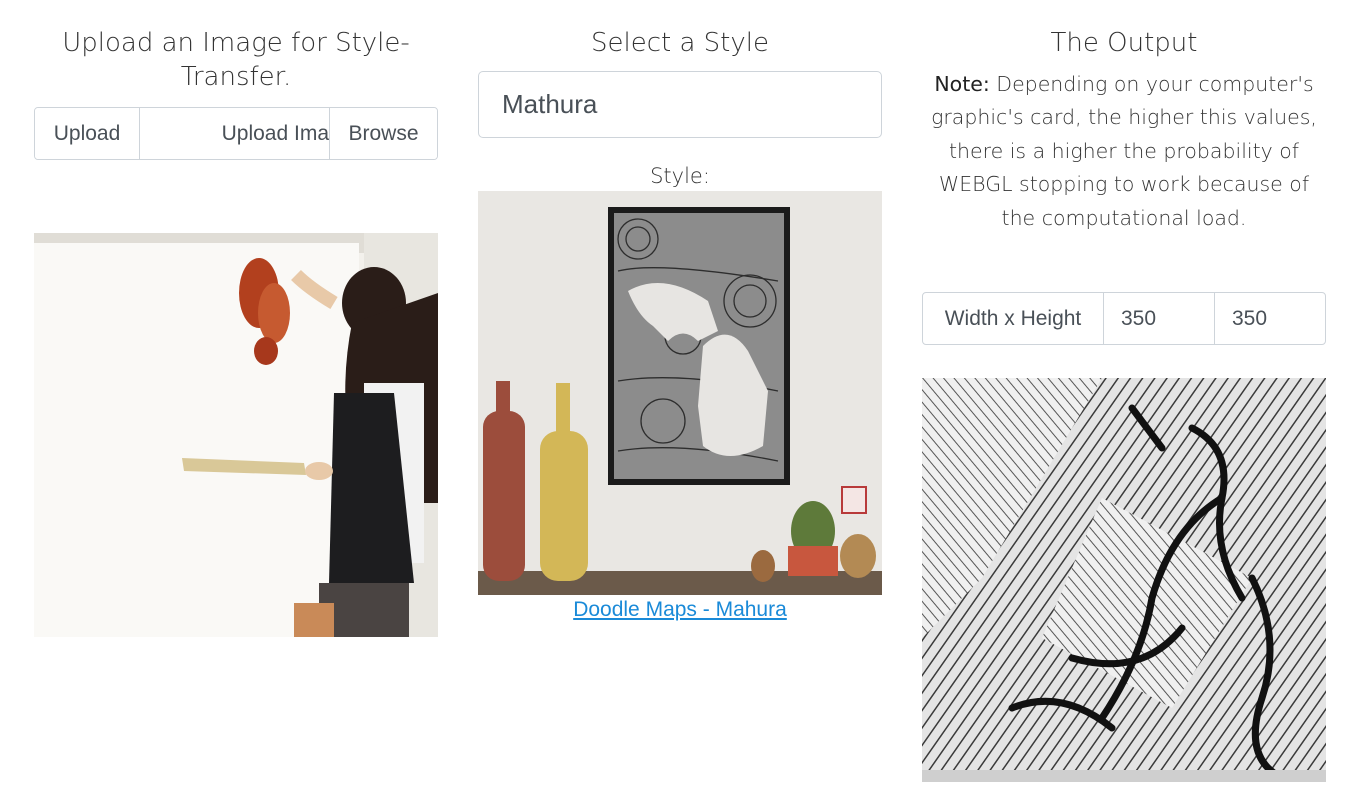 The image size is (1345, 811). Describe the element at coordinates (1013, 318) in the screenshot. I see `size-label: Width x Height` at that location.